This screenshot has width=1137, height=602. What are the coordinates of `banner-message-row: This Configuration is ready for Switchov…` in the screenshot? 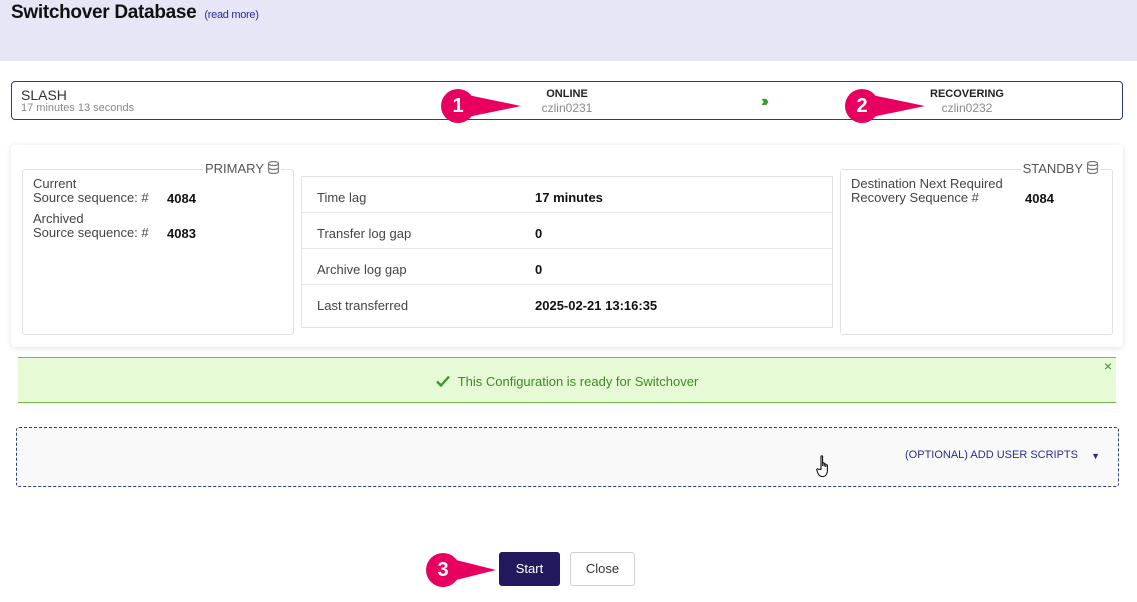 It's located at (567, 381).